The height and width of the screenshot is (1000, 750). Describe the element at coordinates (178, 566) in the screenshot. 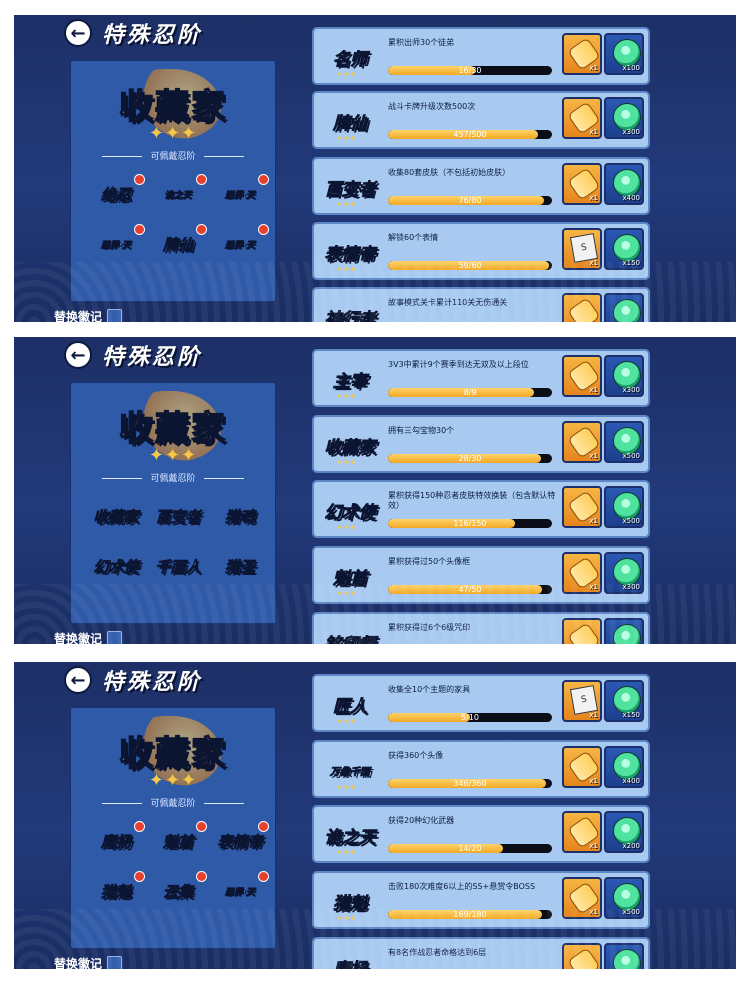

I see `rank-title-item: 千面人` at that location.